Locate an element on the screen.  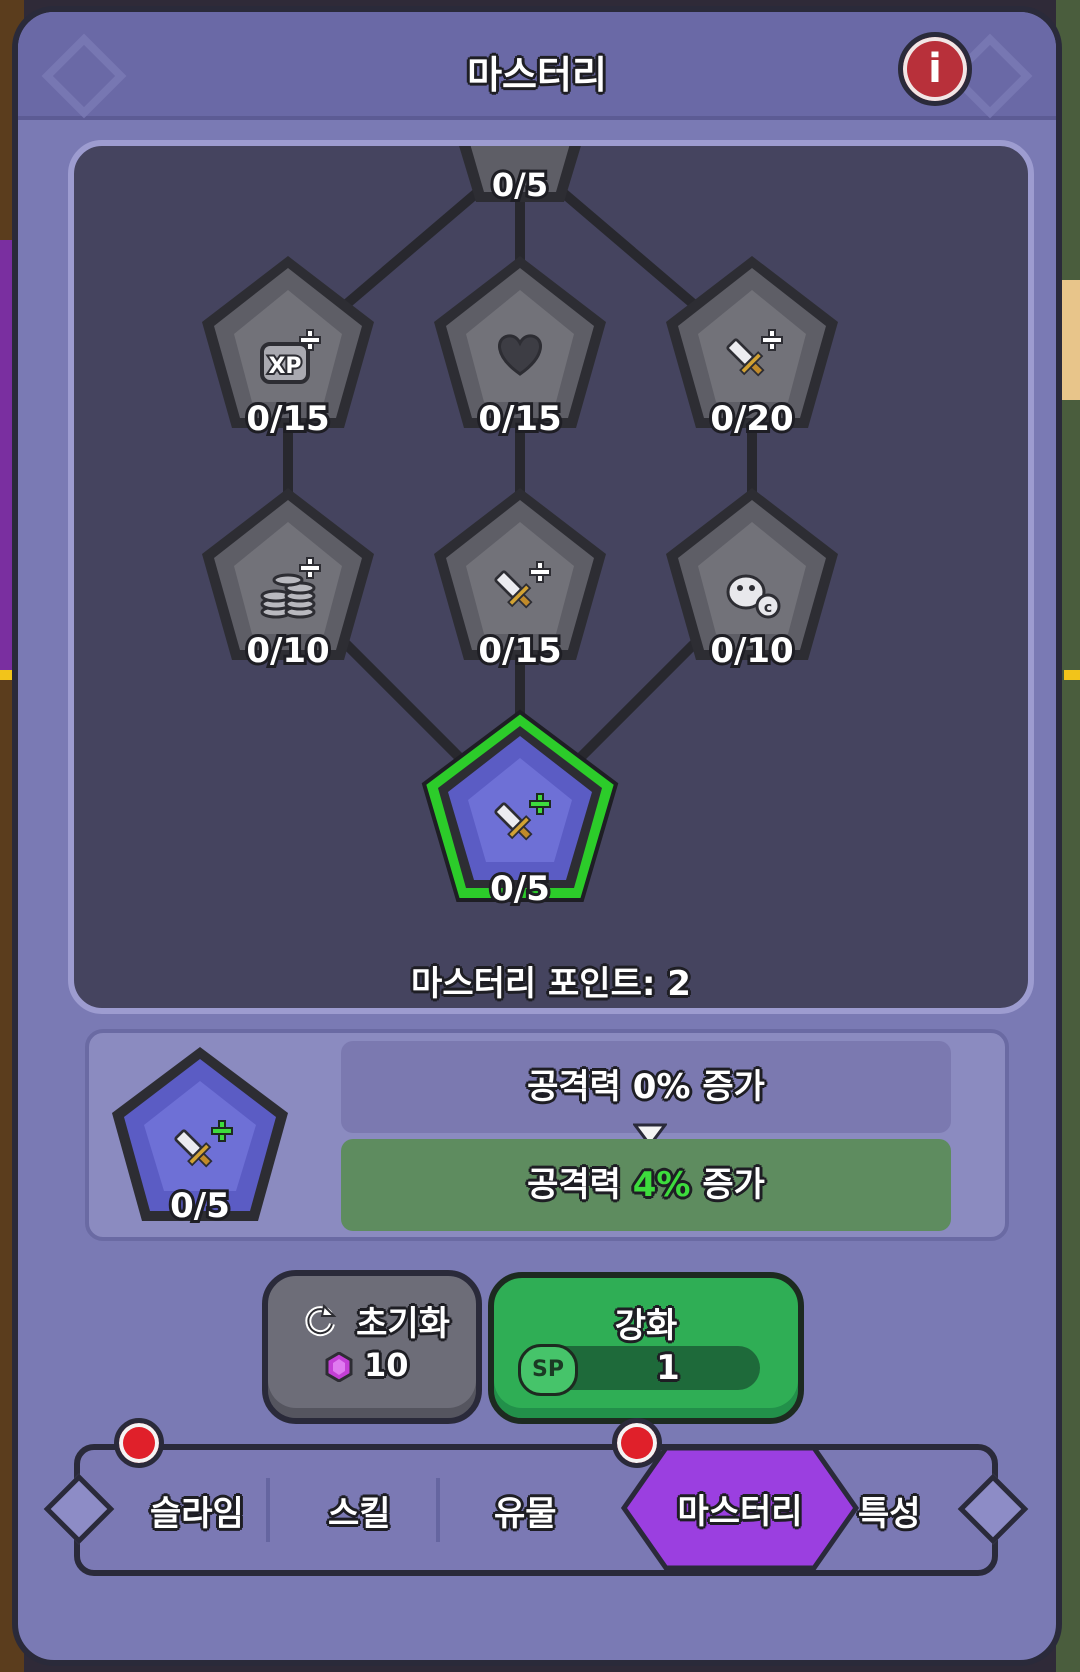
tab-slime: 슬라임 is located at coordinates (197, 1510).